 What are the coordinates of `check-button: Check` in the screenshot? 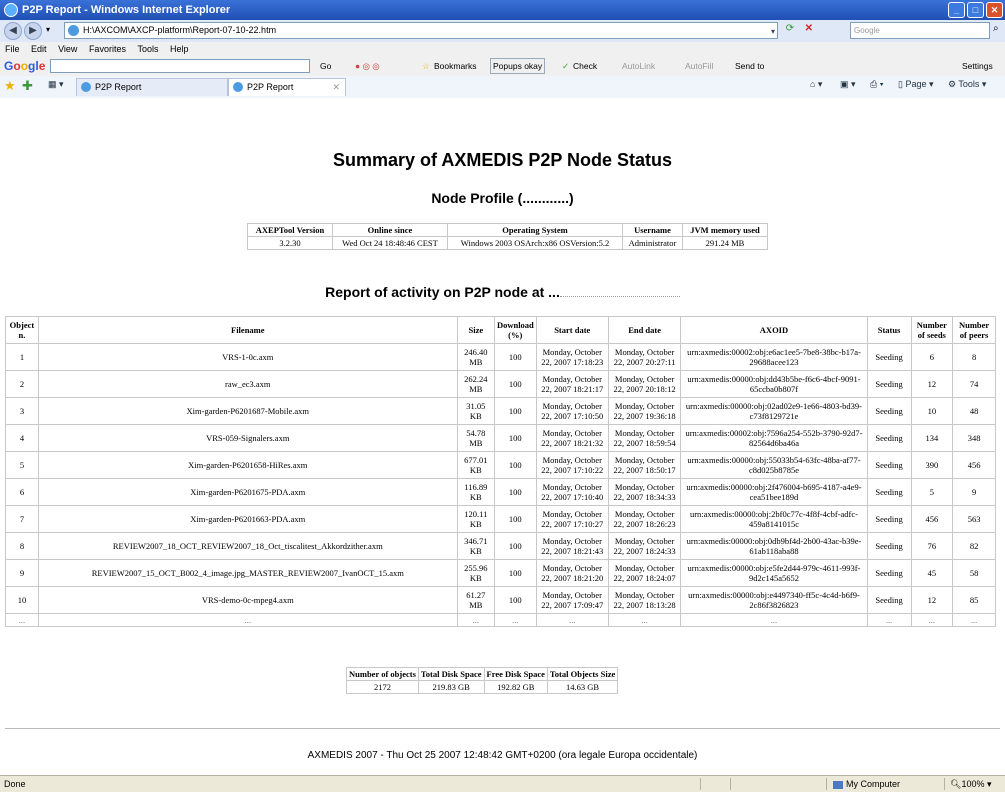 It's located at (585, 66).